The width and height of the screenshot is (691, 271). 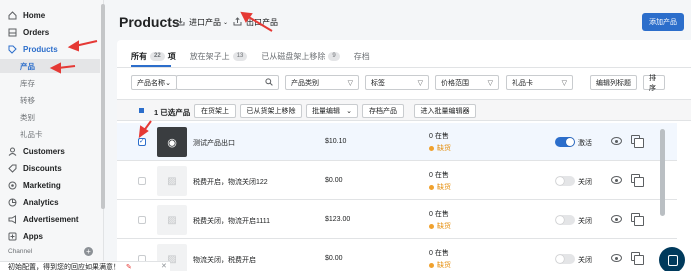 I want to click on channel-heading: Channel, so click(x=20, y=251).